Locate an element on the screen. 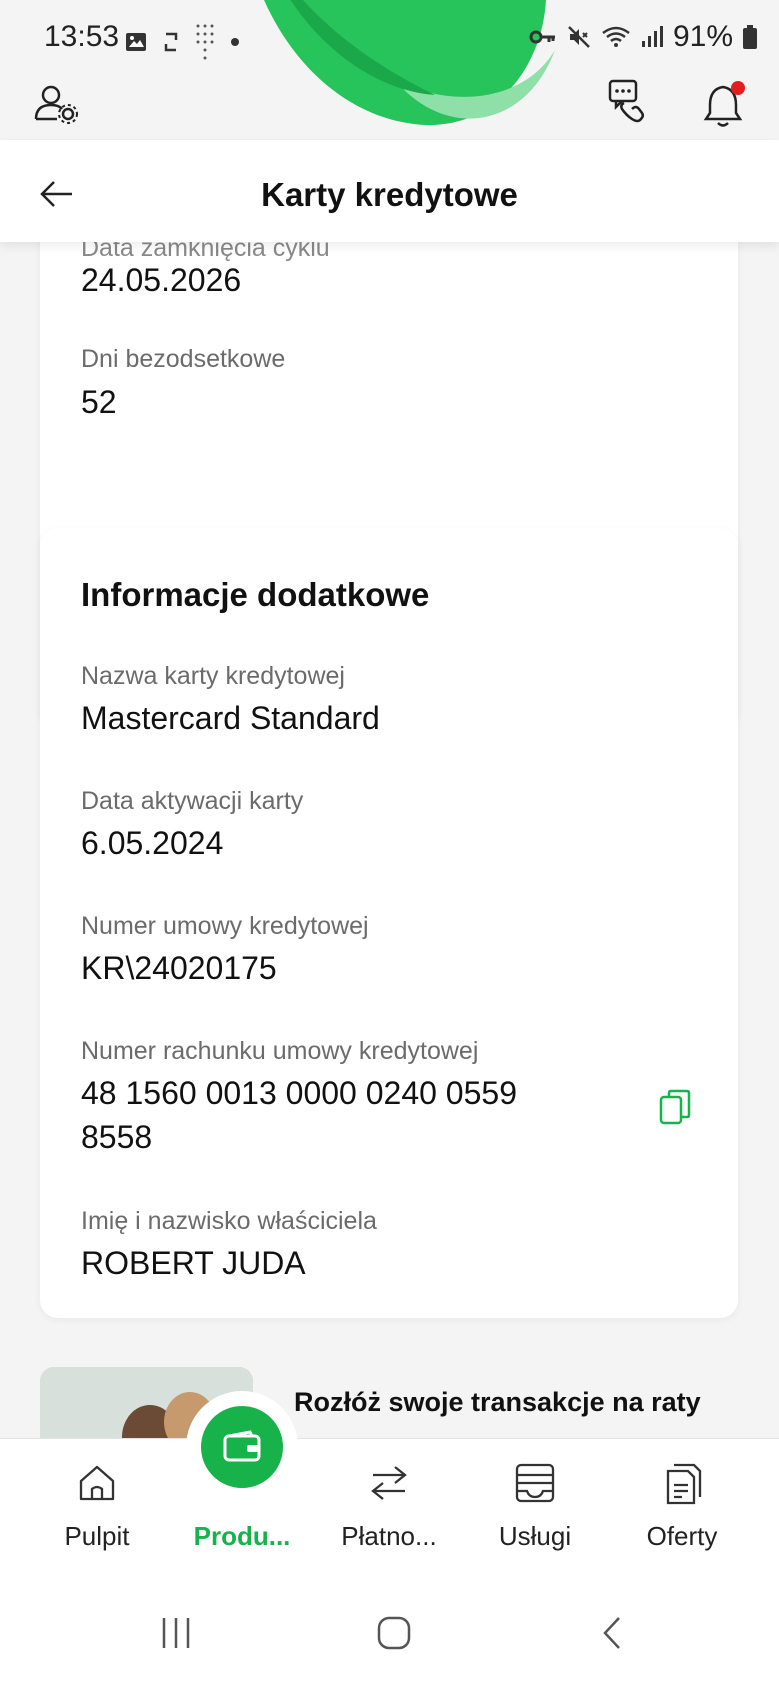 This screenshot has height=1688, width=779. installments-promo: Rozłóż swoje transakcje na raty is located at coordinates (389, 1402).